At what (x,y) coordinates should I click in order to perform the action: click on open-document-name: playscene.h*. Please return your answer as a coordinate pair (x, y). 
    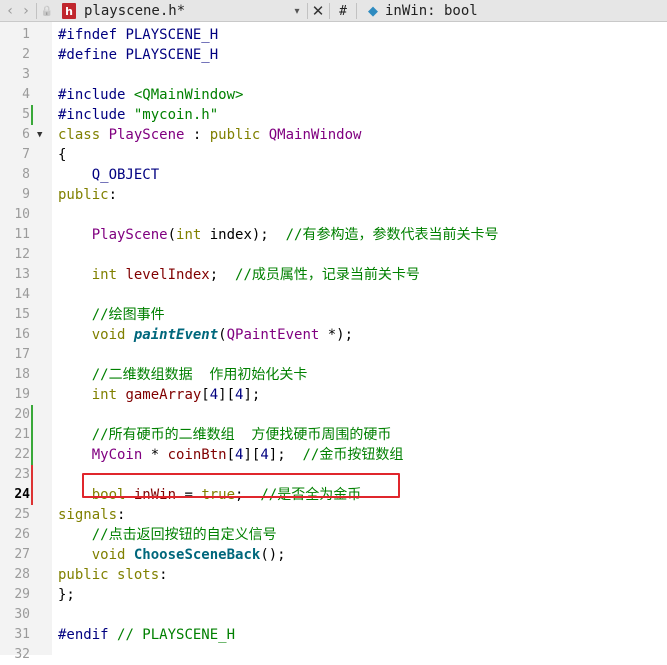
    Looking at the image, I should click on (184, 11).